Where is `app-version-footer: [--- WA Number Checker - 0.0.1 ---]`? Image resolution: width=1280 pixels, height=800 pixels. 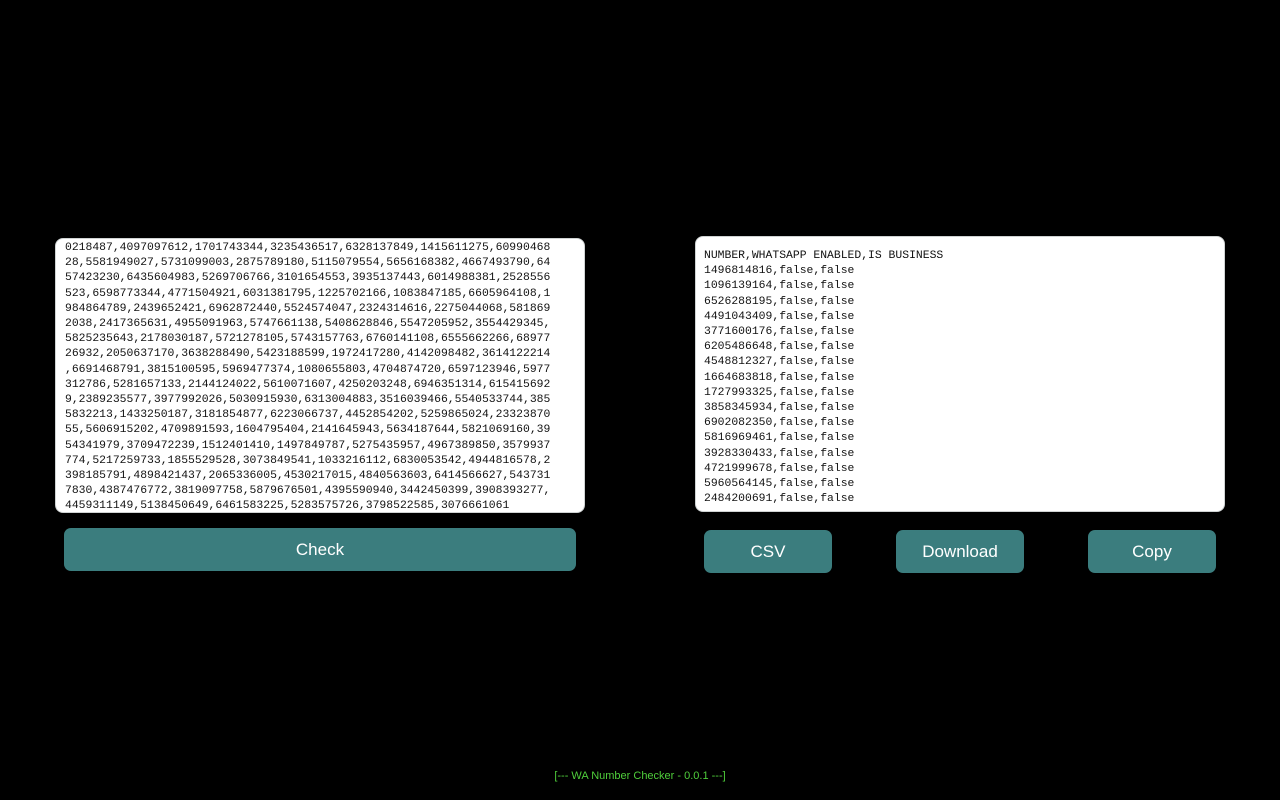
app-version-footer: [--- WA Number Checker - 0.0.1 ---] is located at coordinates (640, 776).